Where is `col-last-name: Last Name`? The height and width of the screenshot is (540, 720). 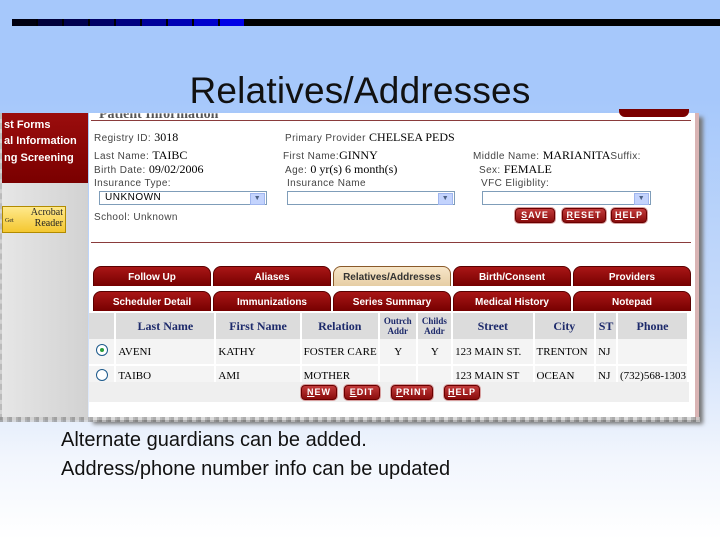
col-last-name: Last Name is located at coordinates (166, 326).